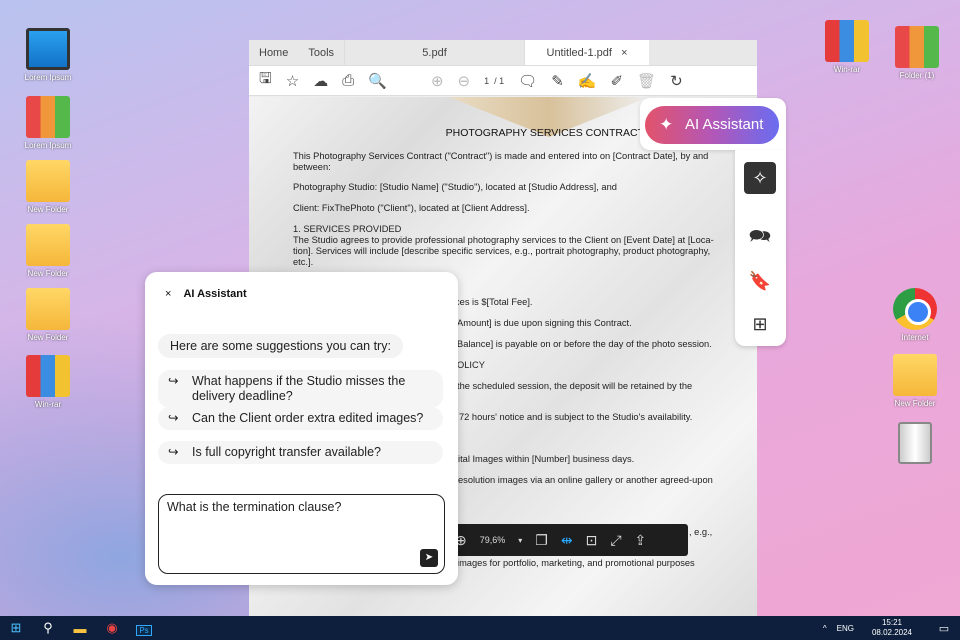 The width and height of the screenshot is (960, 640). I want to click on chevron-up-icon: ^, so click(825, 628).